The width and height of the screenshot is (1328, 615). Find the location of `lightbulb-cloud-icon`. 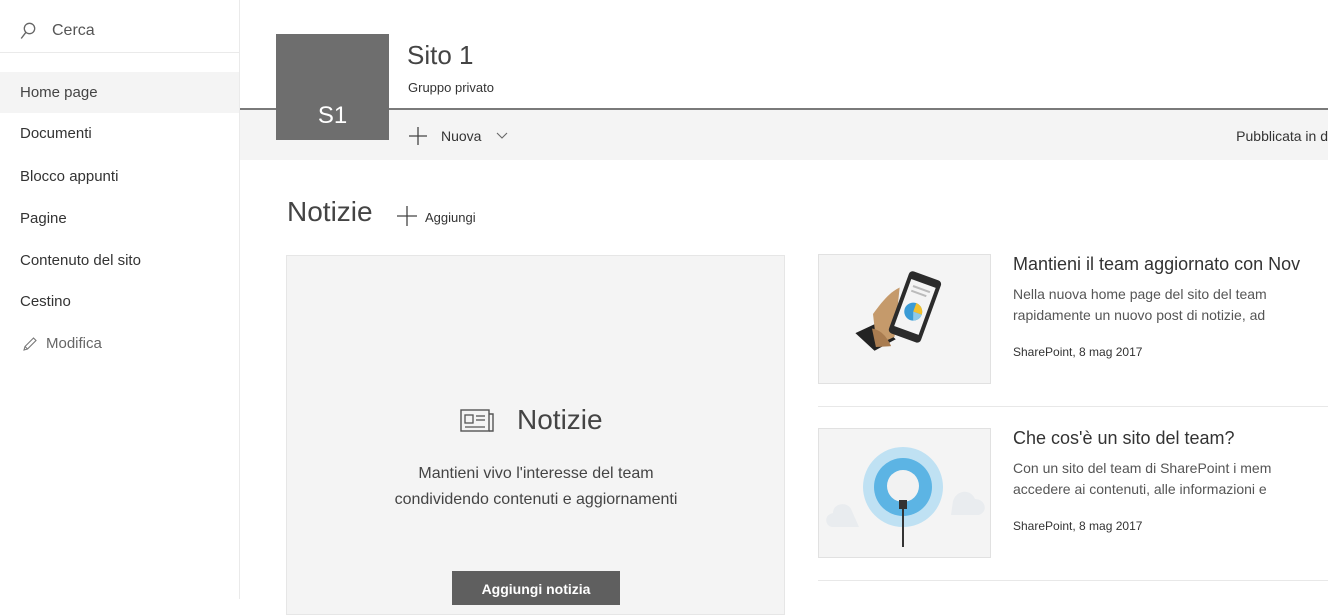

lightbulb-cloud-icon is located at coordinates (905, 497).